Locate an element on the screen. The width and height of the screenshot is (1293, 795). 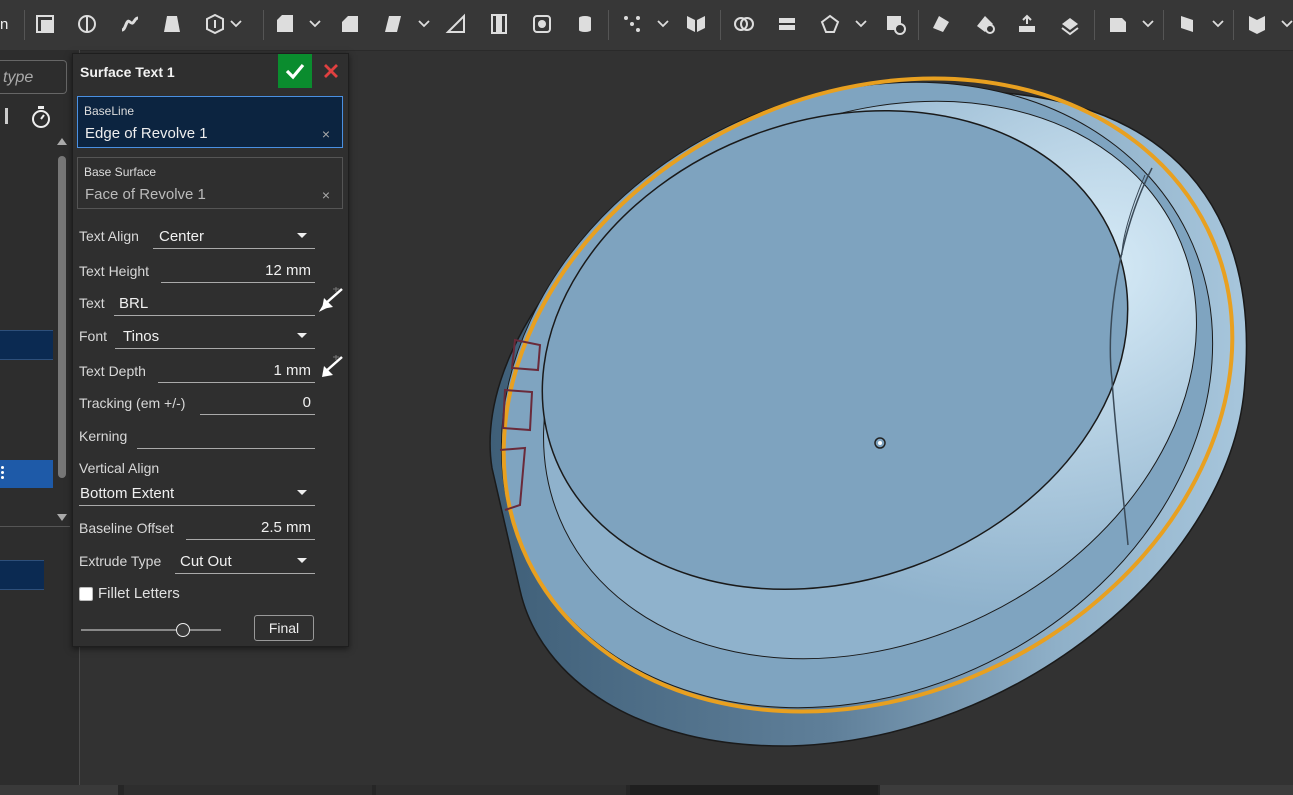
tree-row-highlighted is located at coordinates (26, 474).